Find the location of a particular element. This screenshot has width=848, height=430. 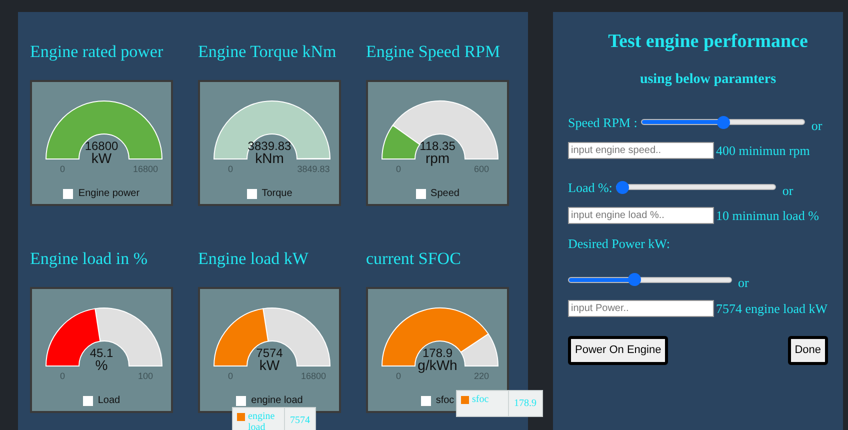

legend-label: Engine power is located at coordinates (109, 194).